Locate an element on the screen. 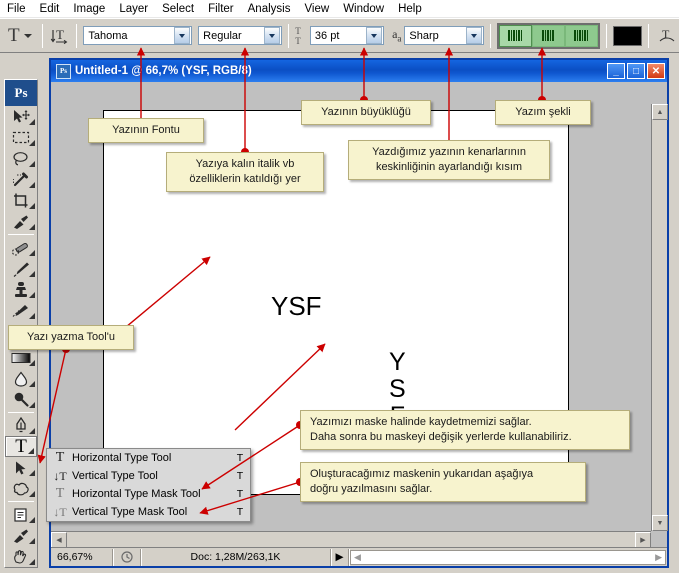 The width and height of the screenshot is (679, 573). svg-text: T is located at coordinates (60, 34).